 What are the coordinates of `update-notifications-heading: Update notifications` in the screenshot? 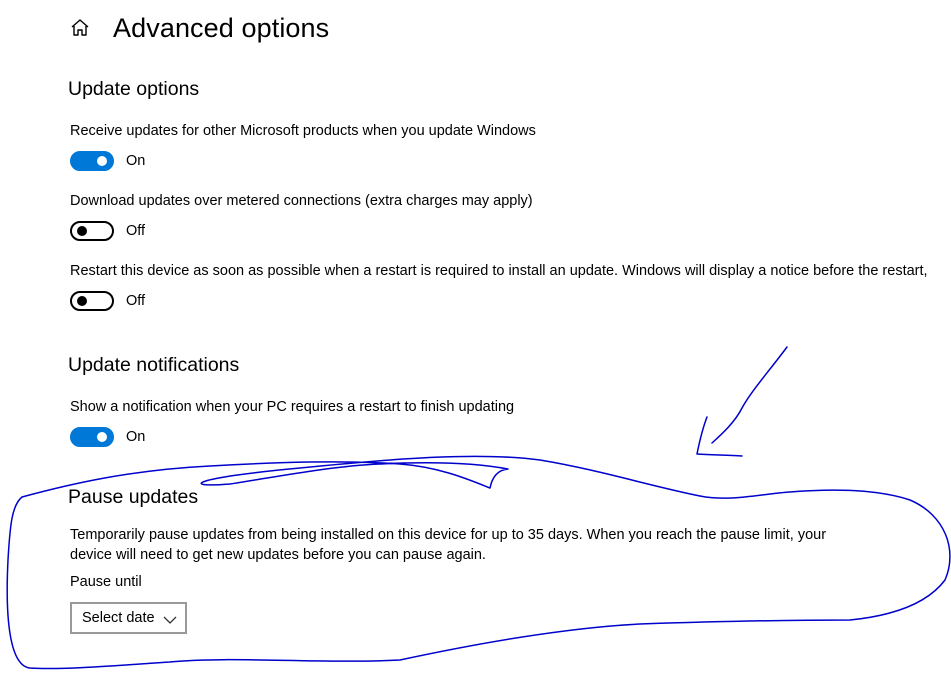 It's located at (154, 365).